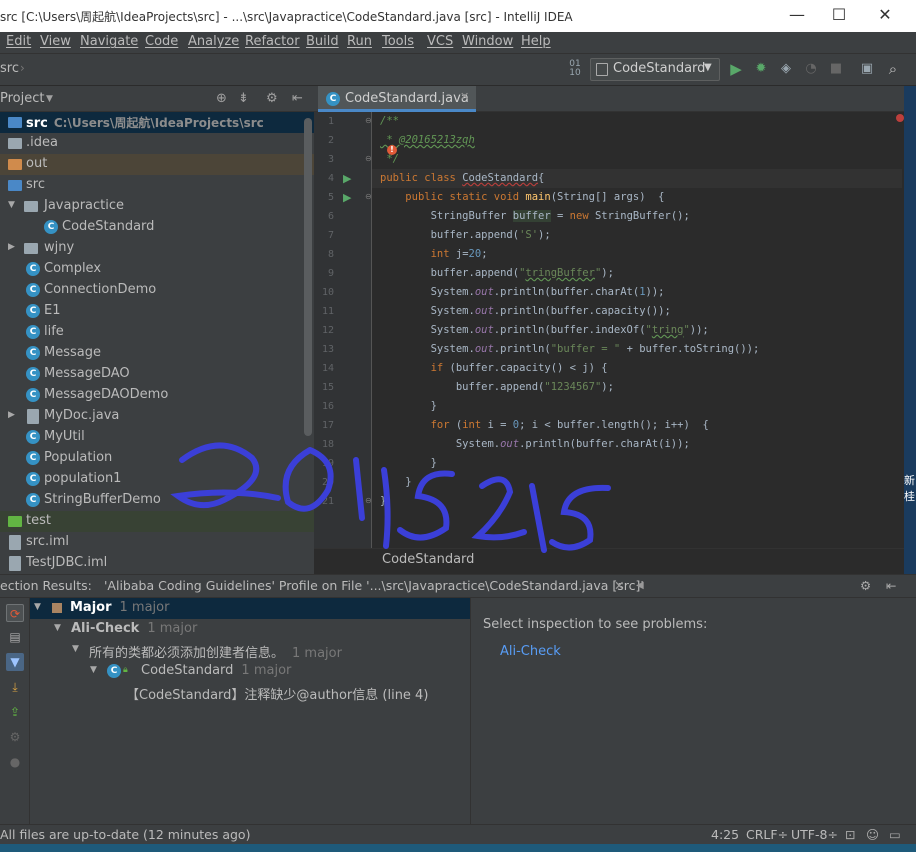  Describe the element at coordinates (15, 613) in the screenshot. I see `rerun-icon: ⟳` at that location.